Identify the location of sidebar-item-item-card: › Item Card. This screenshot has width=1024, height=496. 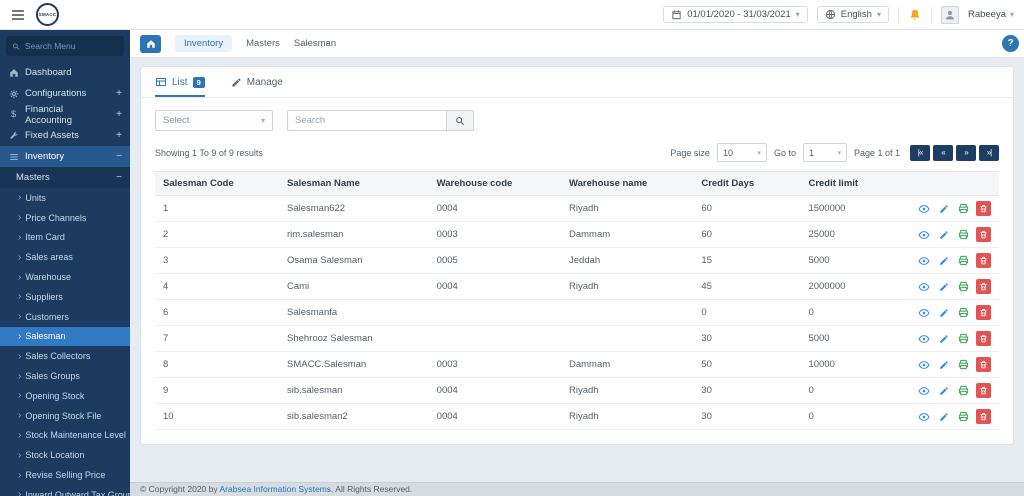
(65, 238).